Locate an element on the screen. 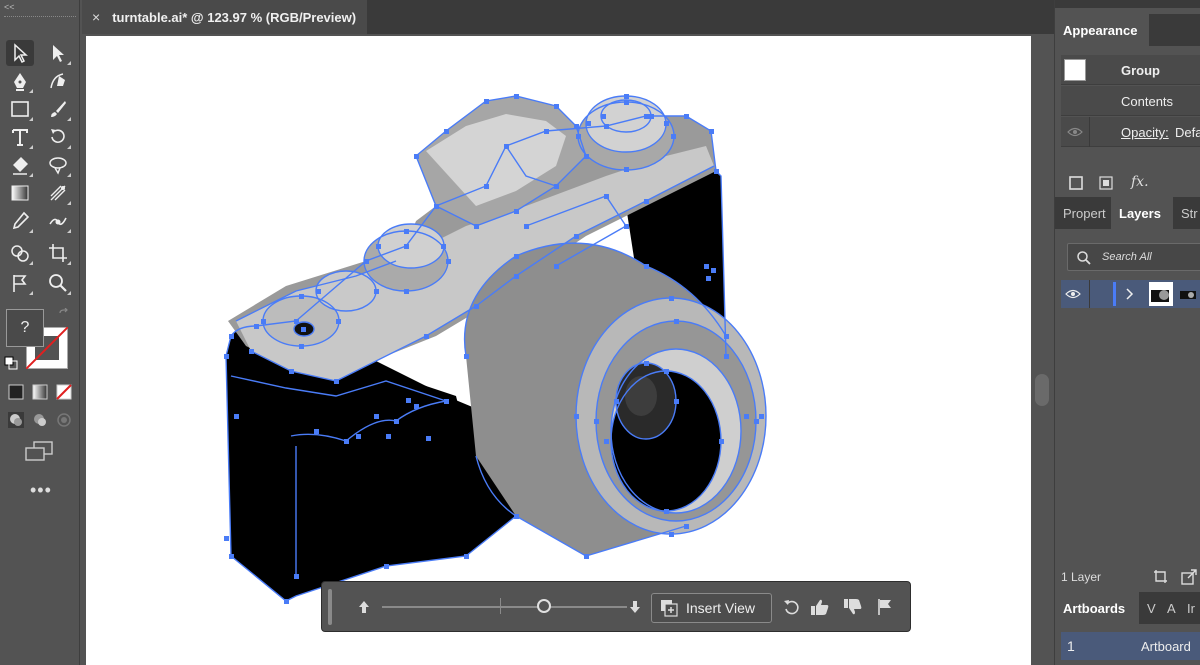 Image resolution: width=1200 pixels, height=665 pixels. layer-visibility-eye-icon is located at coordinates (1073, 294).